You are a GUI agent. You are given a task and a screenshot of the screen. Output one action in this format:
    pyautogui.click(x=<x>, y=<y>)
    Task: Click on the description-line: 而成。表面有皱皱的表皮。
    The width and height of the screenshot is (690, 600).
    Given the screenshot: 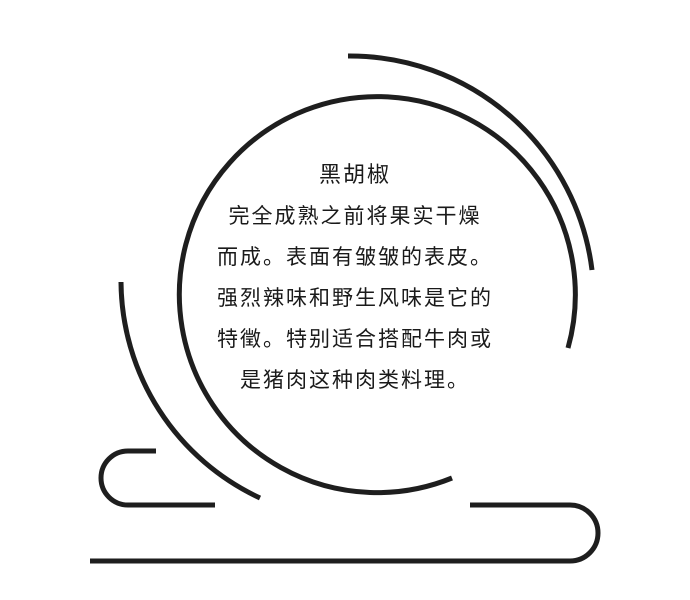 What is the action you would take?
    pyautogui.click(x=355, y=257)
    